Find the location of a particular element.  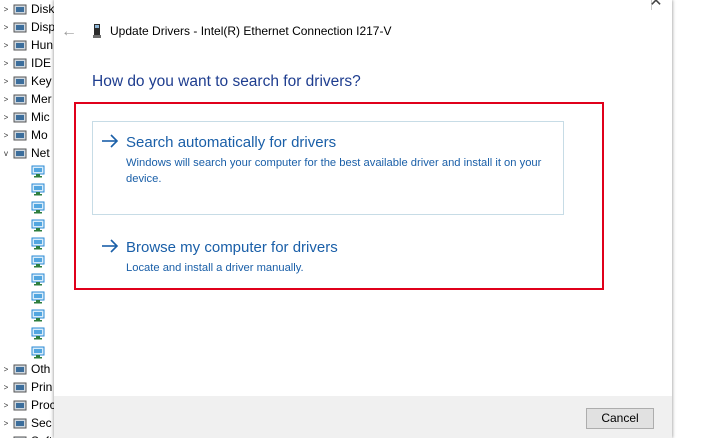

device-category-soft: >Soft is located at coordinates (30, 435).